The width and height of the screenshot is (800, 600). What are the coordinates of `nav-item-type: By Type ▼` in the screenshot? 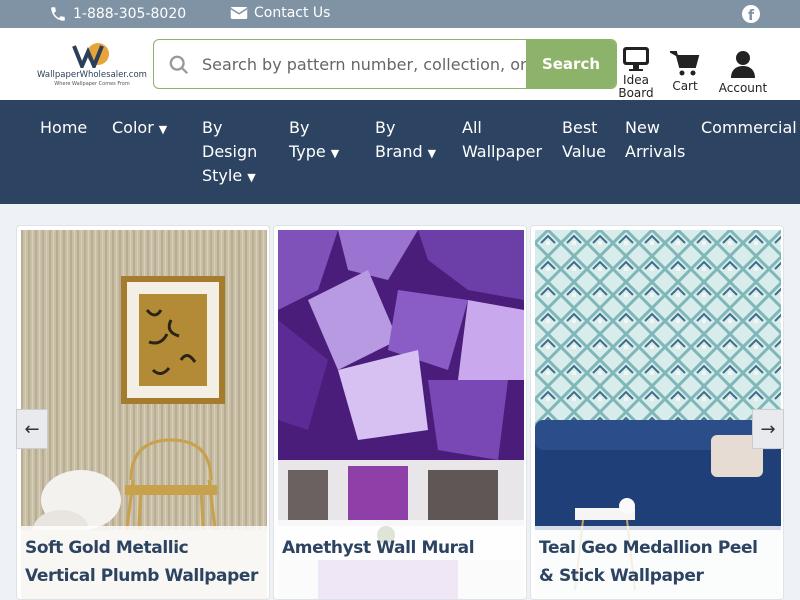 It's located at (314, 141).